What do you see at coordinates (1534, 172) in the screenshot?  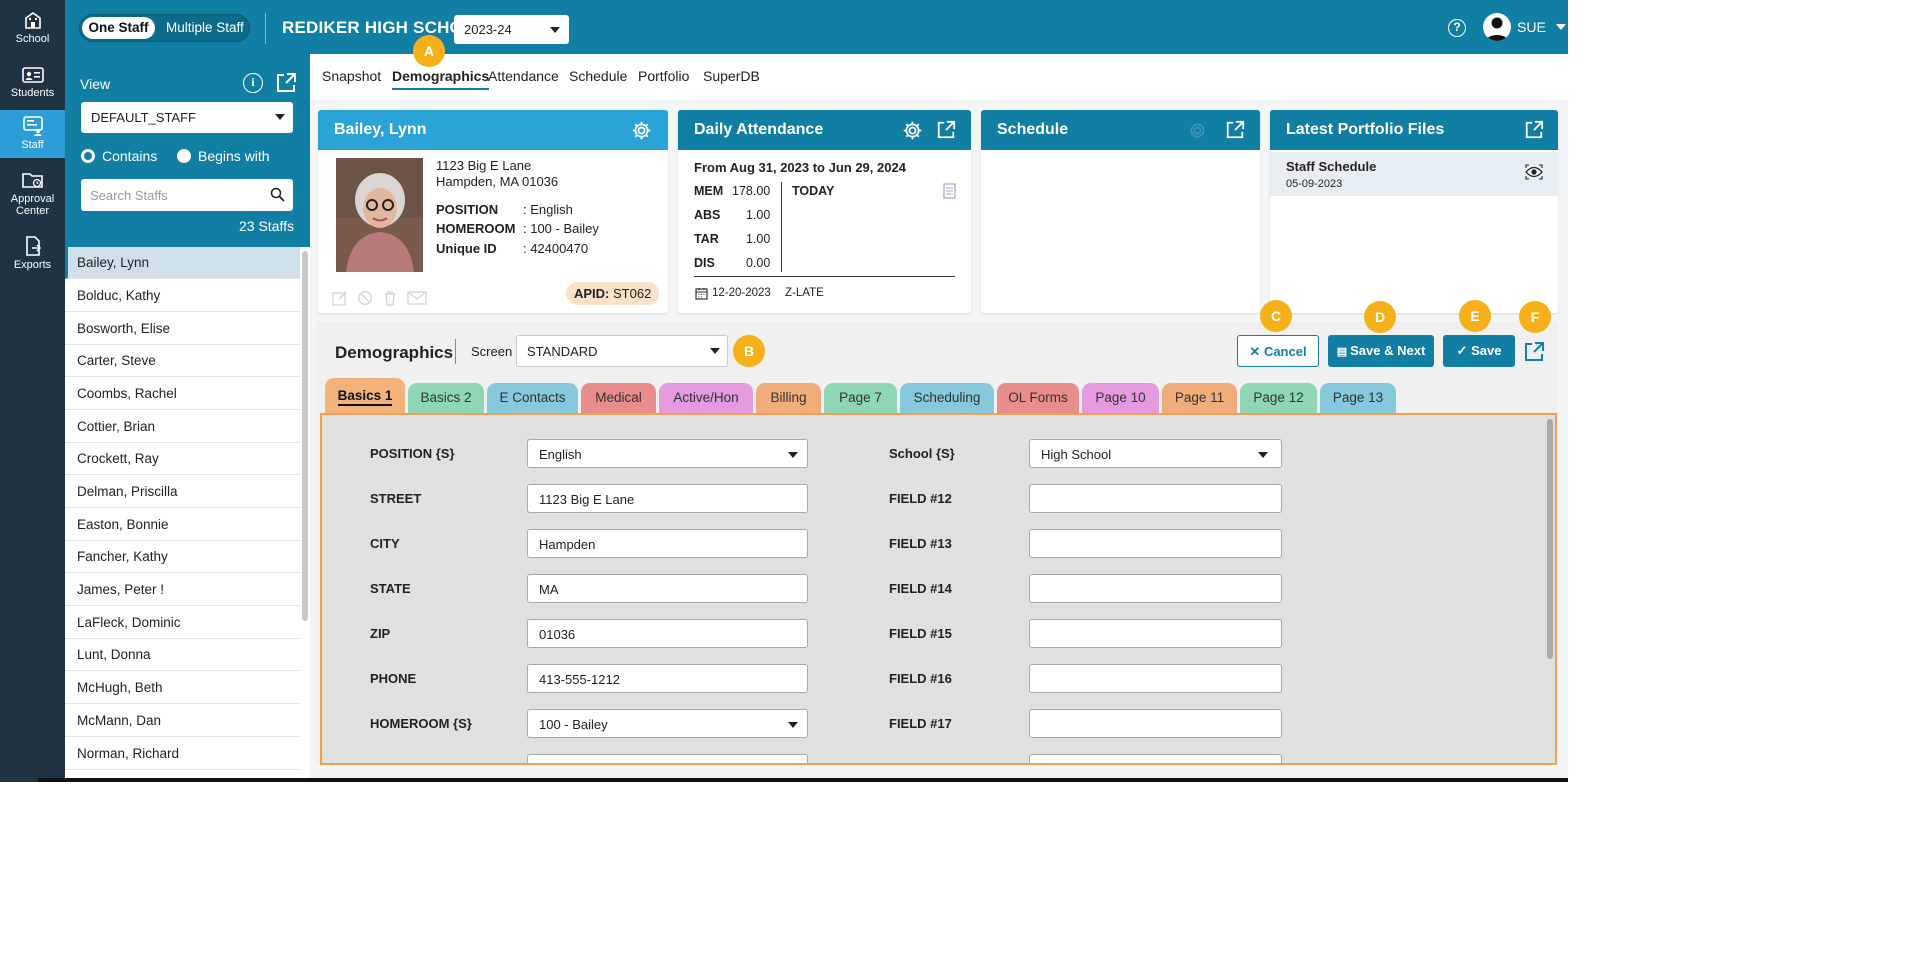 I see `view-eye-icon` at bounding box center [1534, 172].